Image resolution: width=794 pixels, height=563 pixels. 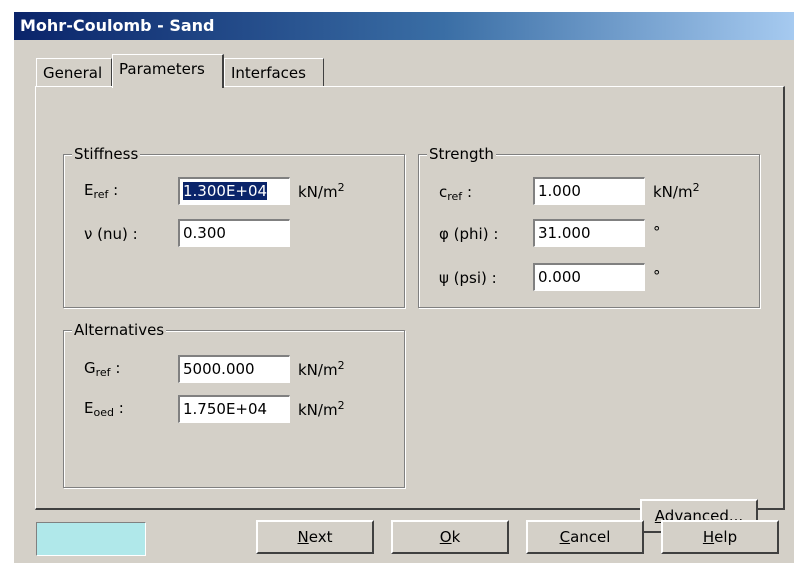 I want to click on g-ref-unit: kN/m2, so click(x=321, y=369).